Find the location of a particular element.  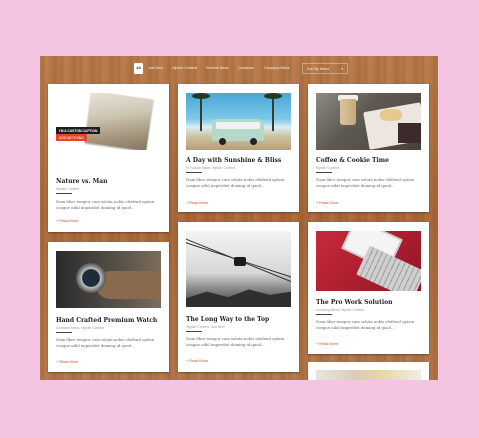

sort-dropdown: Sort By Name ▾ is located at coordinates (325, 68).